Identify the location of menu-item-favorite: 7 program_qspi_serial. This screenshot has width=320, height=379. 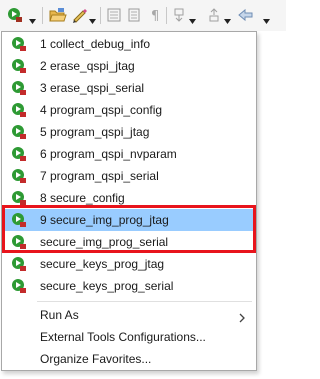
(129, 176).